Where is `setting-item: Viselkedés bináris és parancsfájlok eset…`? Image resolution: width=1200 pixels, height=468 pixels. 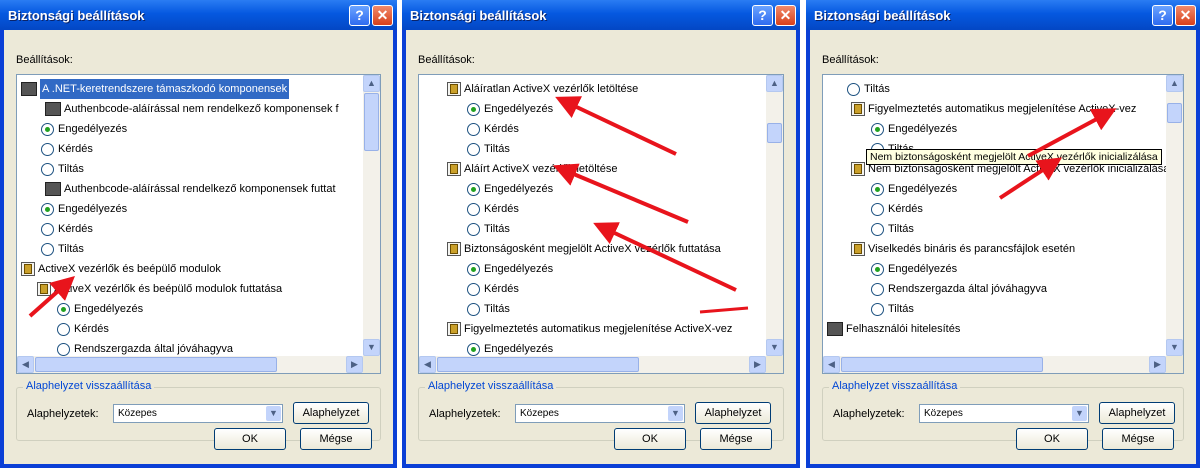
setting-item: Viselkedés bináris és parancsfájlok eset… is located at coordinates (963, 249).